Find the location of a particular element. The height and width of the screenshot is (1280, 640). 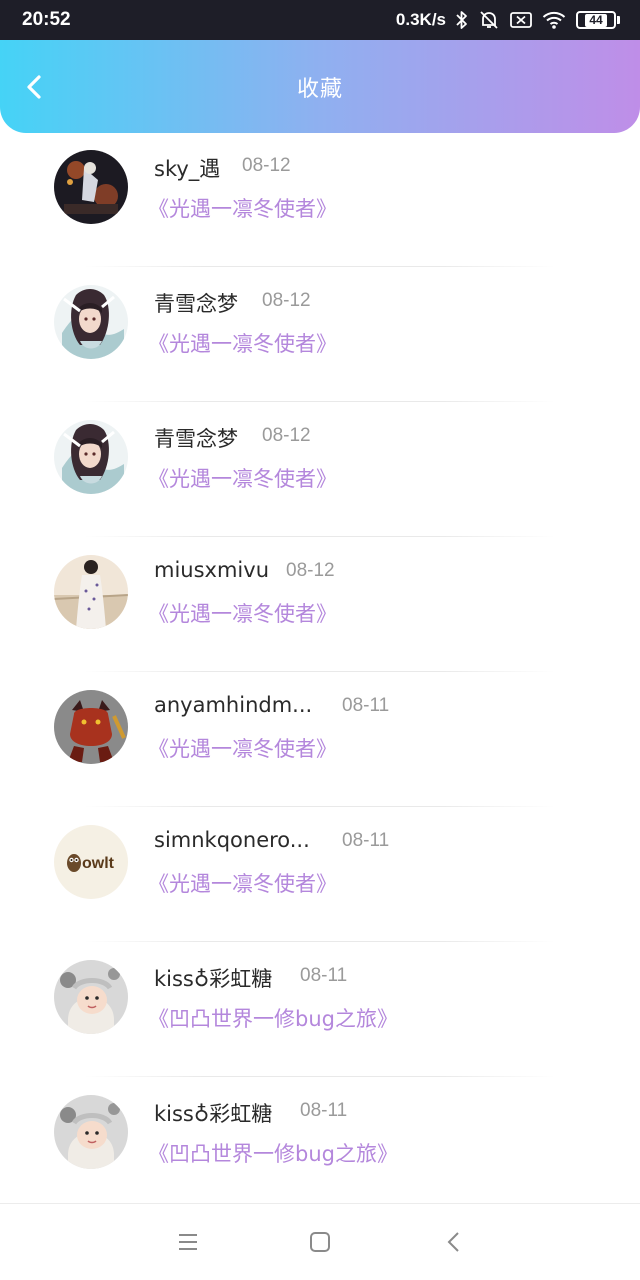

back-button is located at coordinates (34, 87).